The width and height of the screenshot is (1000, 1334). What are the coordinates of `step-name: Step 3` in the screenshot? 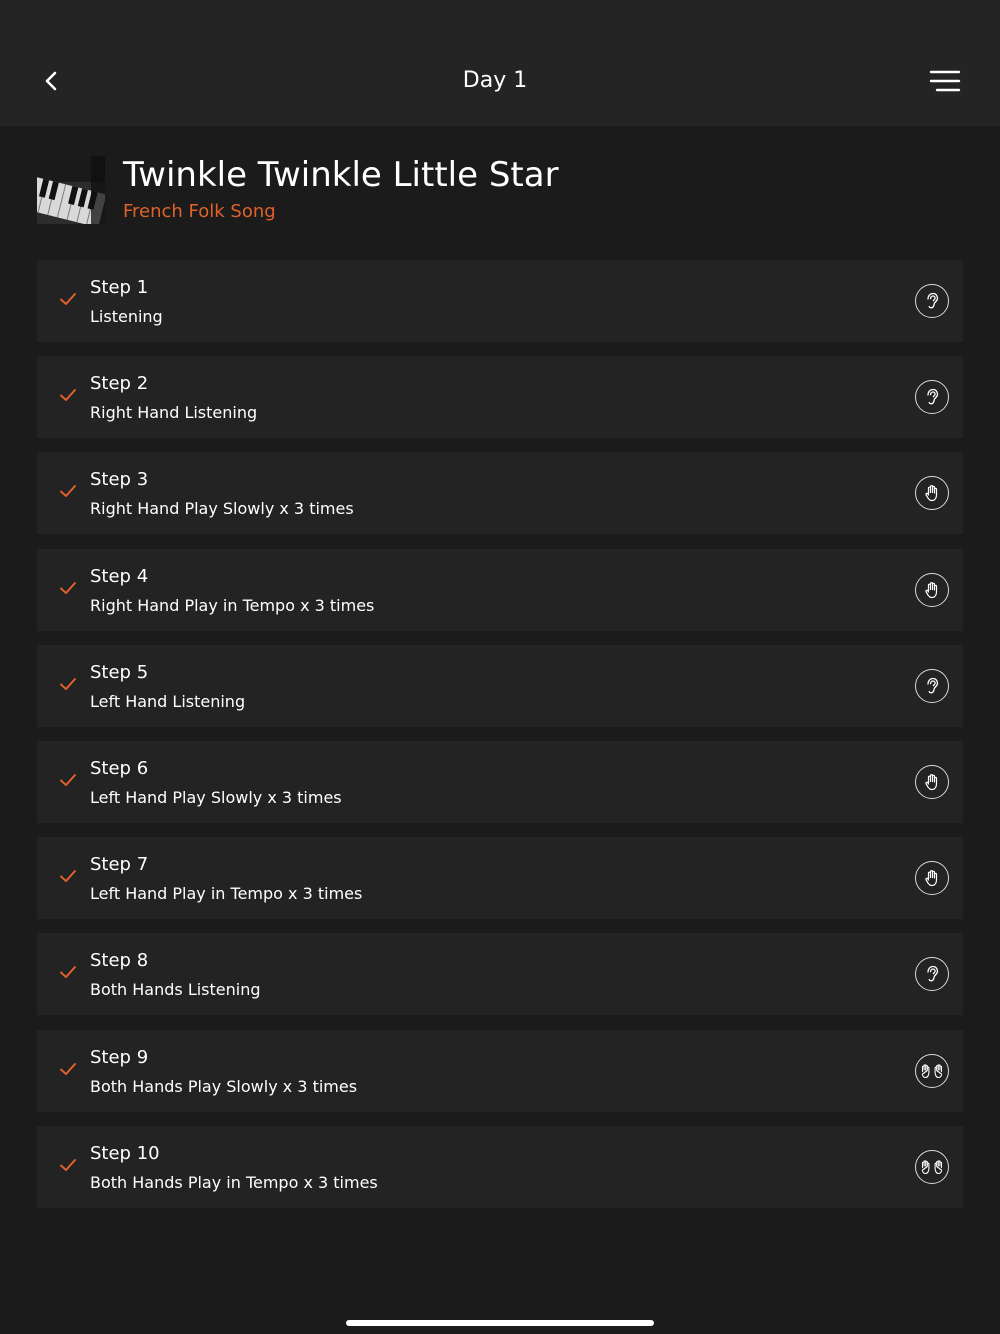 It's located at (119, 480).